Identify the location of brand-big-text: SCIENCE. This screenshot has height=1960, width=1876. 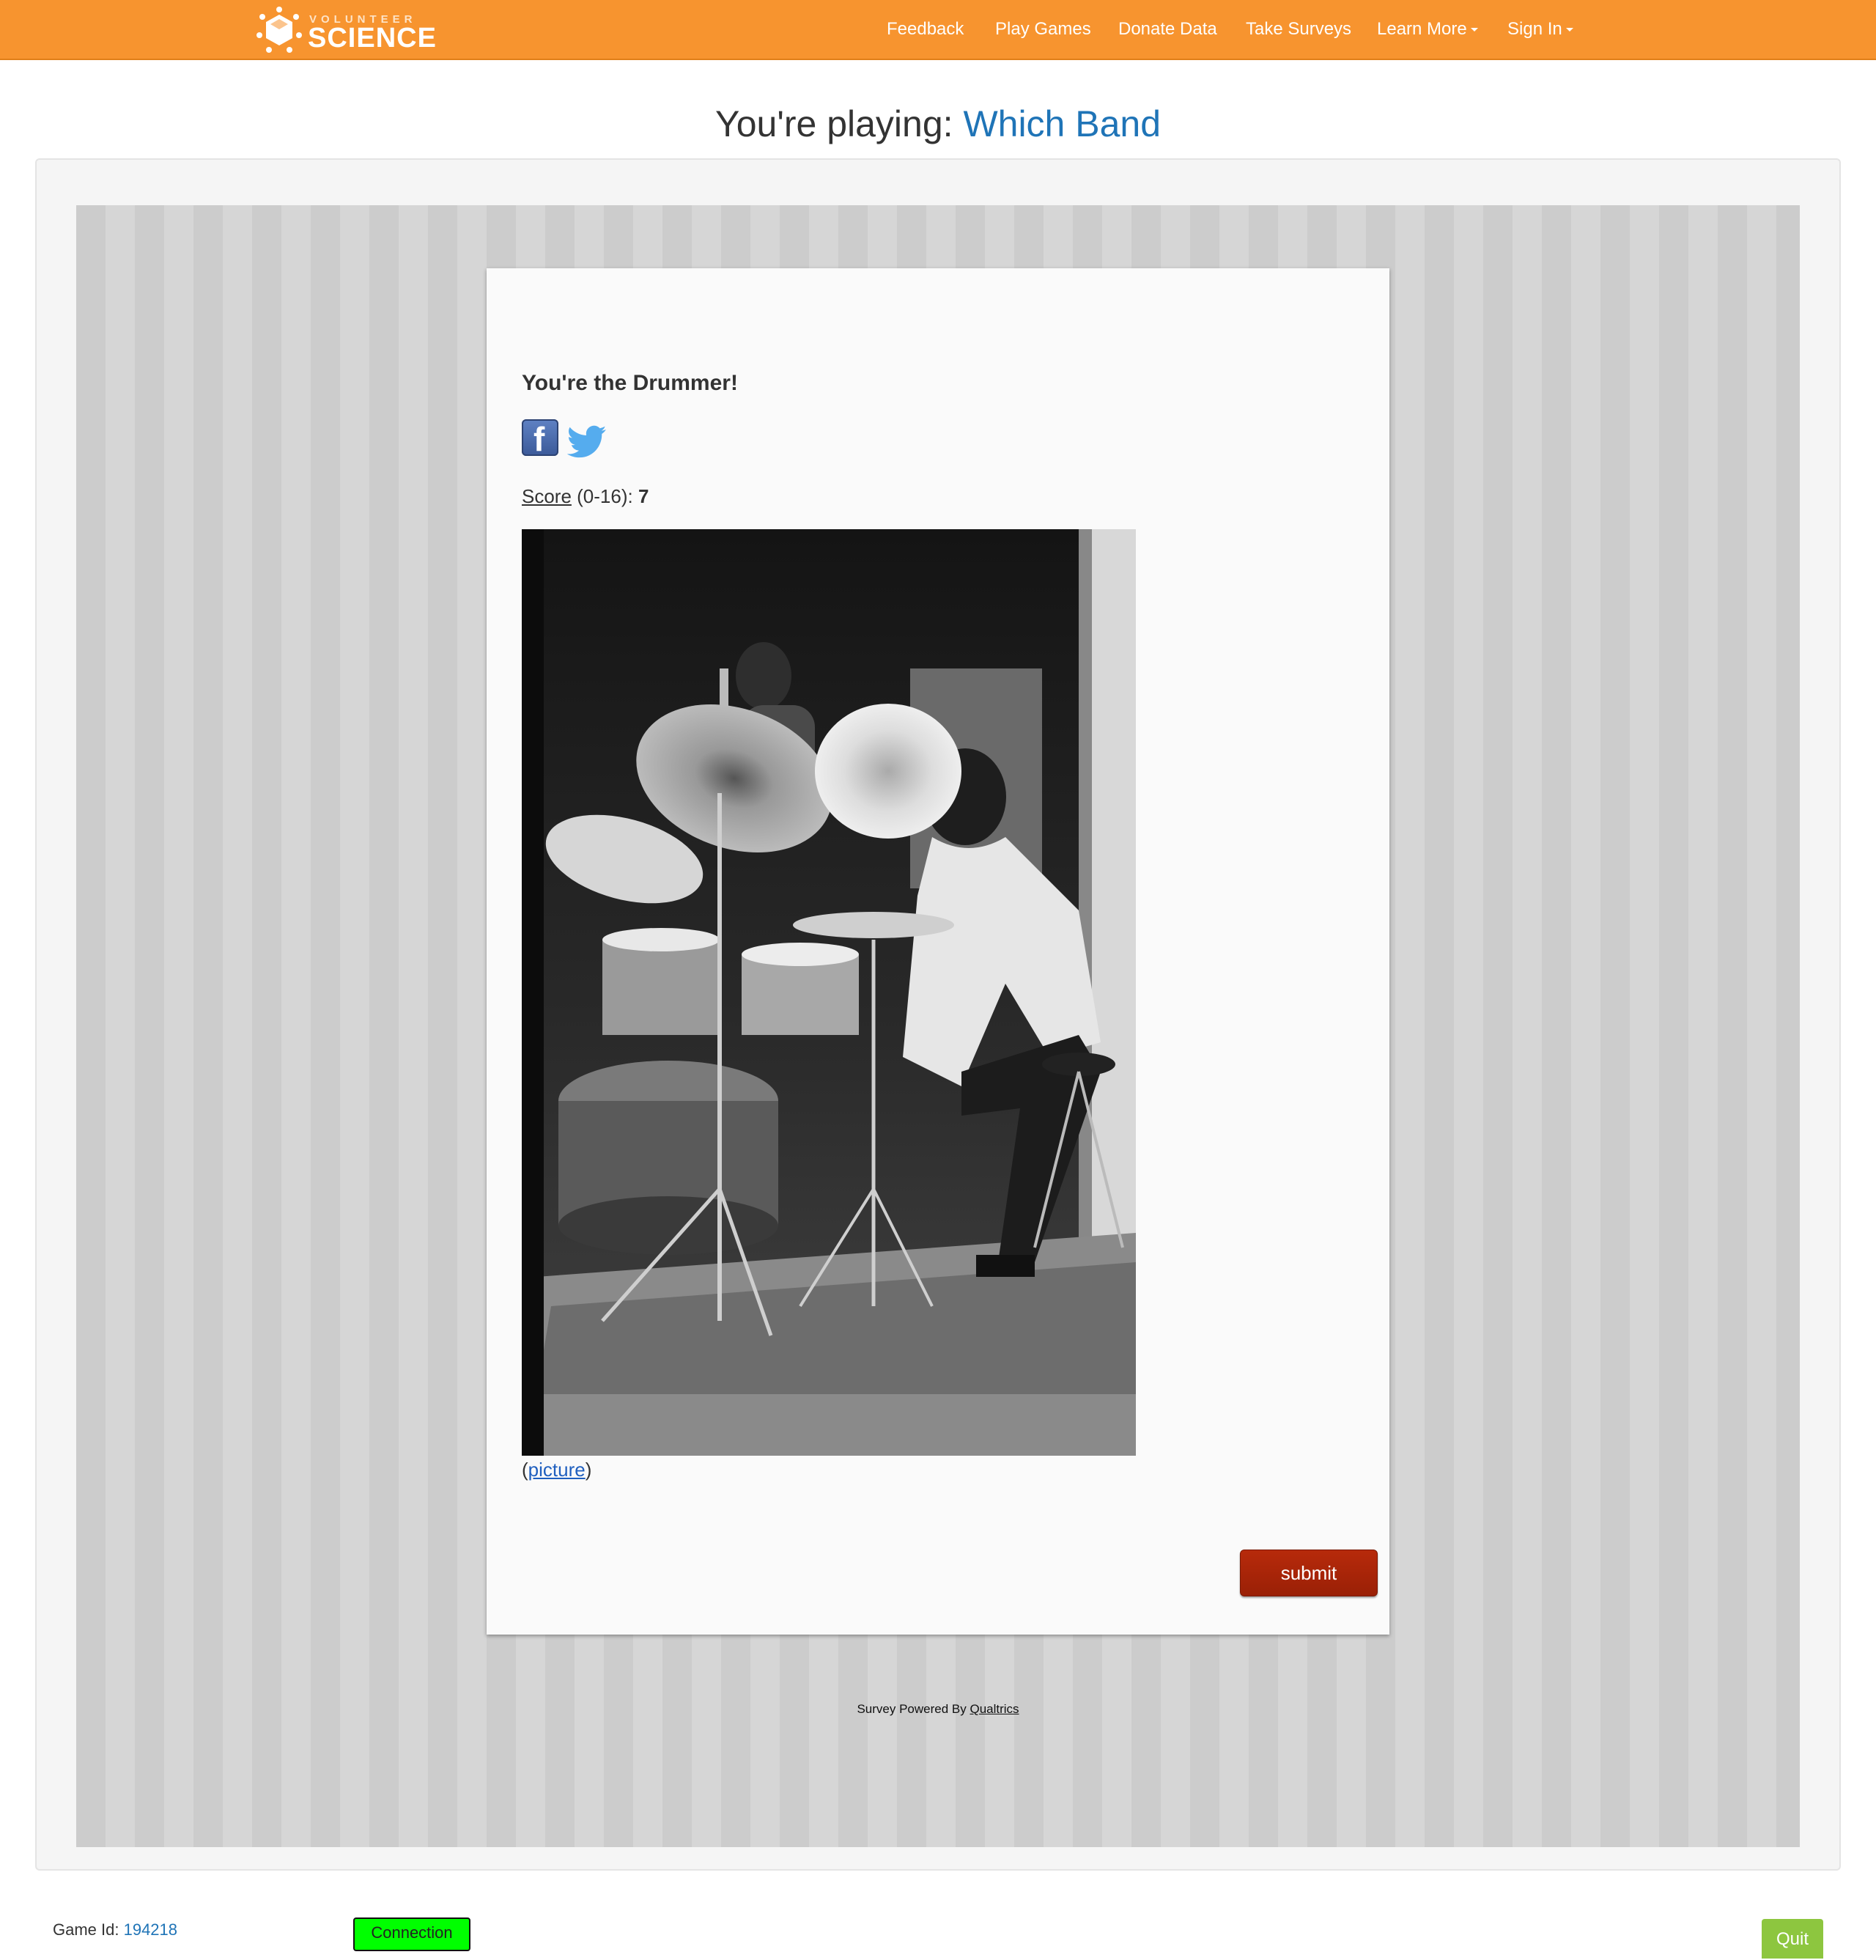
(372, 38).